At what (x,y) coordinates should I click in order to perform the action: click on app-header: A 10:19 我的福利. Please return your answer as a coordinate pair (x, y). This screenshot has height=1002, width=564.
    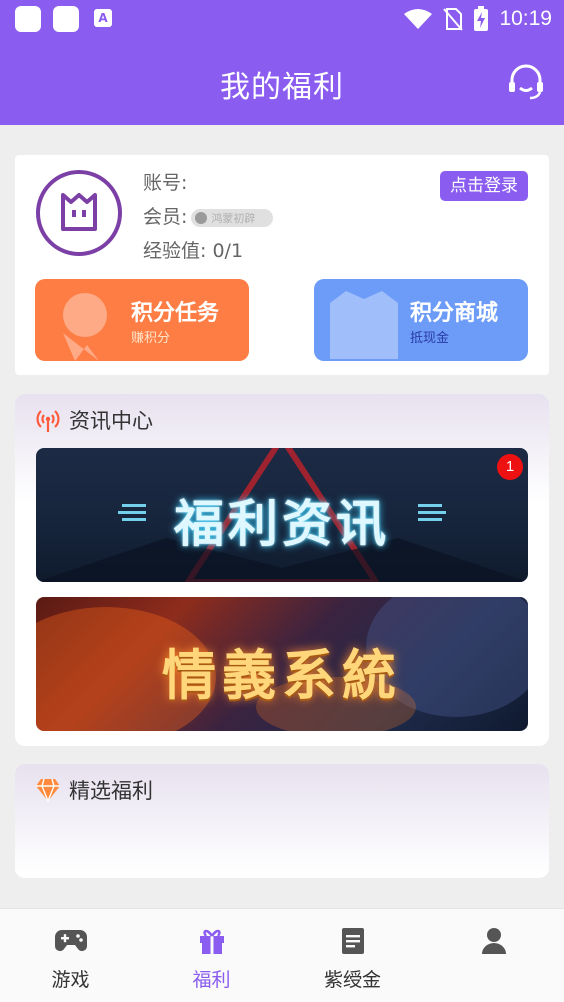
    Looking at the image, I should click on (282, 62).